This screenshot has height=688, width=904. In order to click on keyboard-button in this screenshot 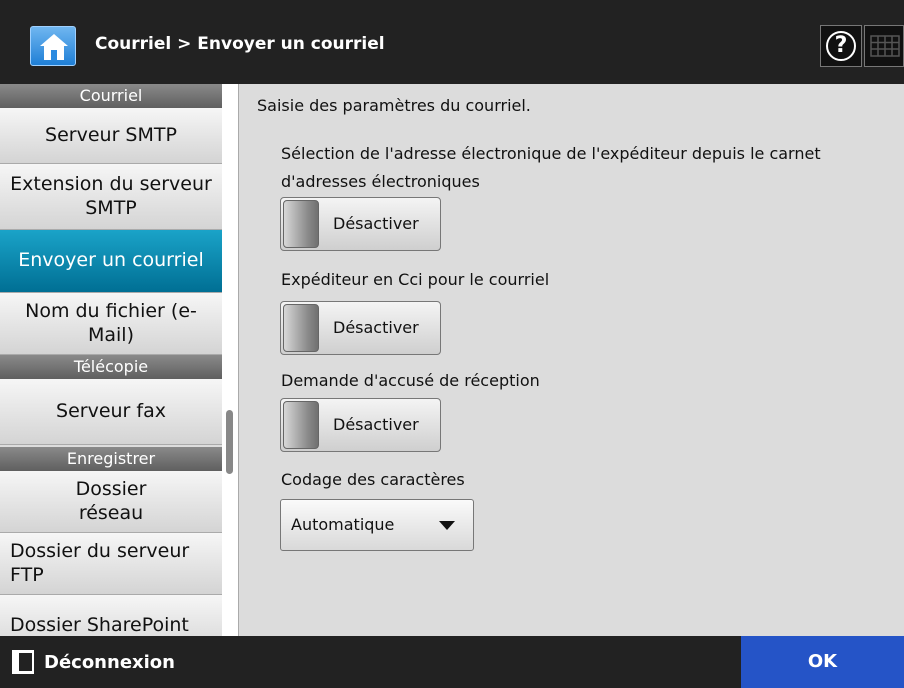, I will do `click(884, 46)`.